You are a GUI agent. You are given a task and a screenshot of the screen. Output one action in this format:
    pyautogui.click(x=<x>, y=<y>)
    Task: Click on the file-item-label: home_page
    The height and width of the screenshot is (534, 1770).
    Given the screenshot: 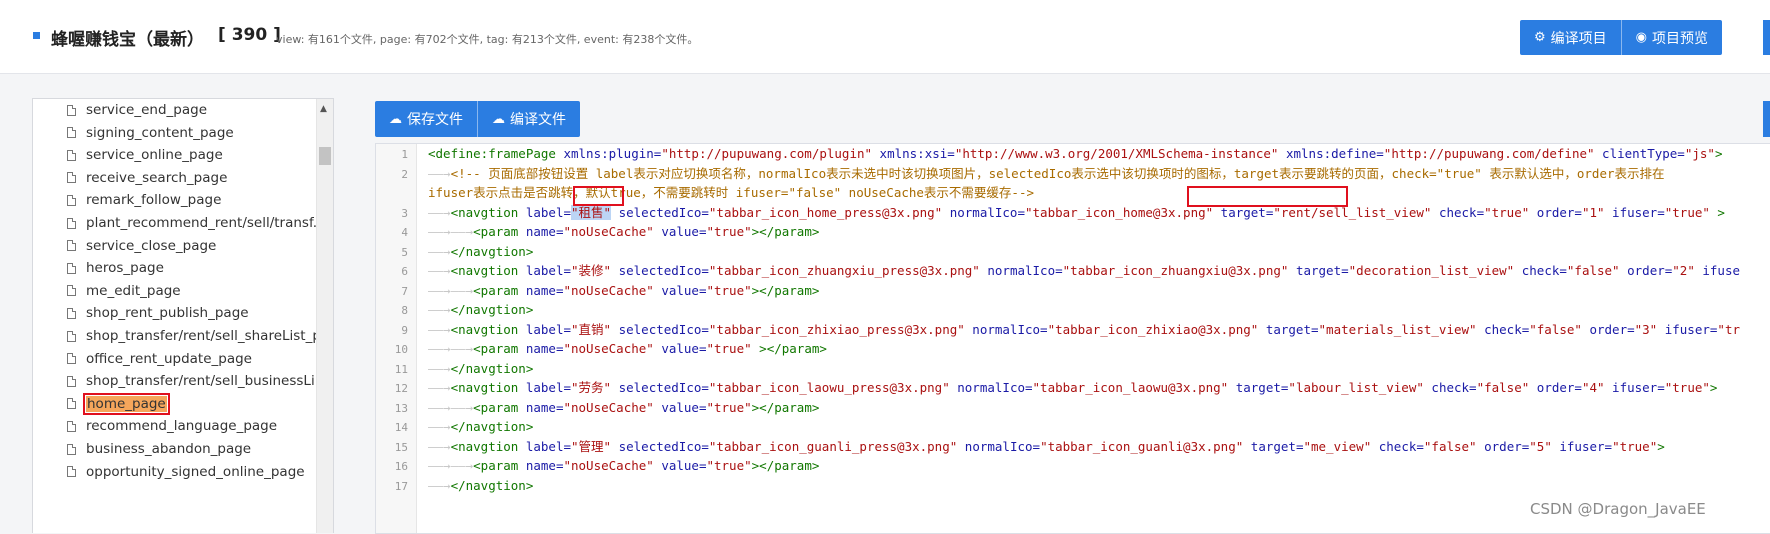 What is the action you would take?
    pyautogui.click(x=126, y=403)
    